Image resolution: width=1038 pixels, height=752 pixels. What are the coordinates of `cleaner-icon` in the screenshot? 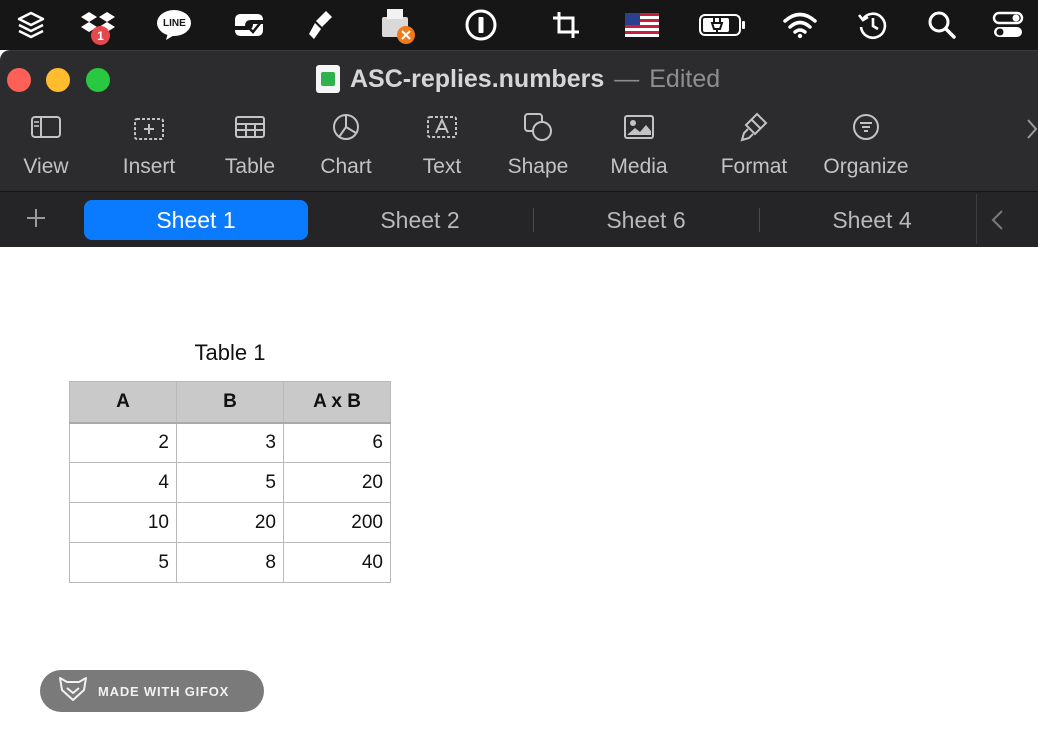 It's located at (323, 25).